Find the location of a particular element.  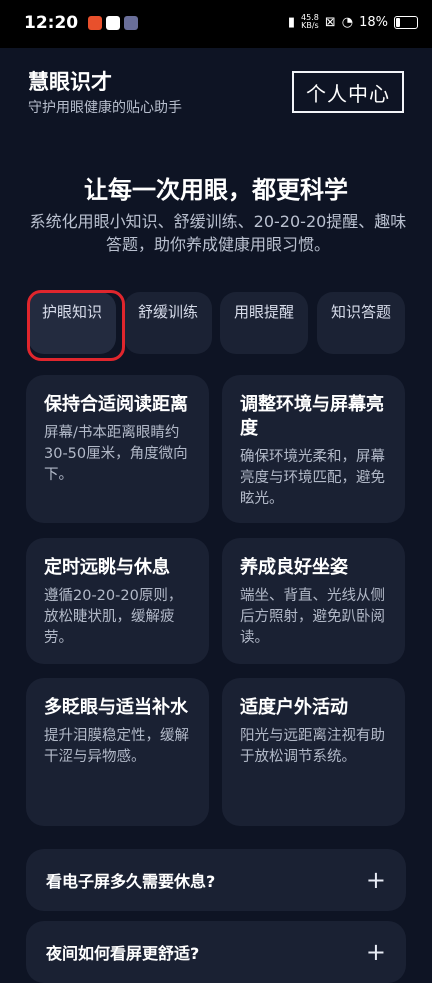

tip-card: 多眨眼与适当补水 提升泪膜稳定性，缓解干涩与异物感。 is located at coordinates (117, 752).